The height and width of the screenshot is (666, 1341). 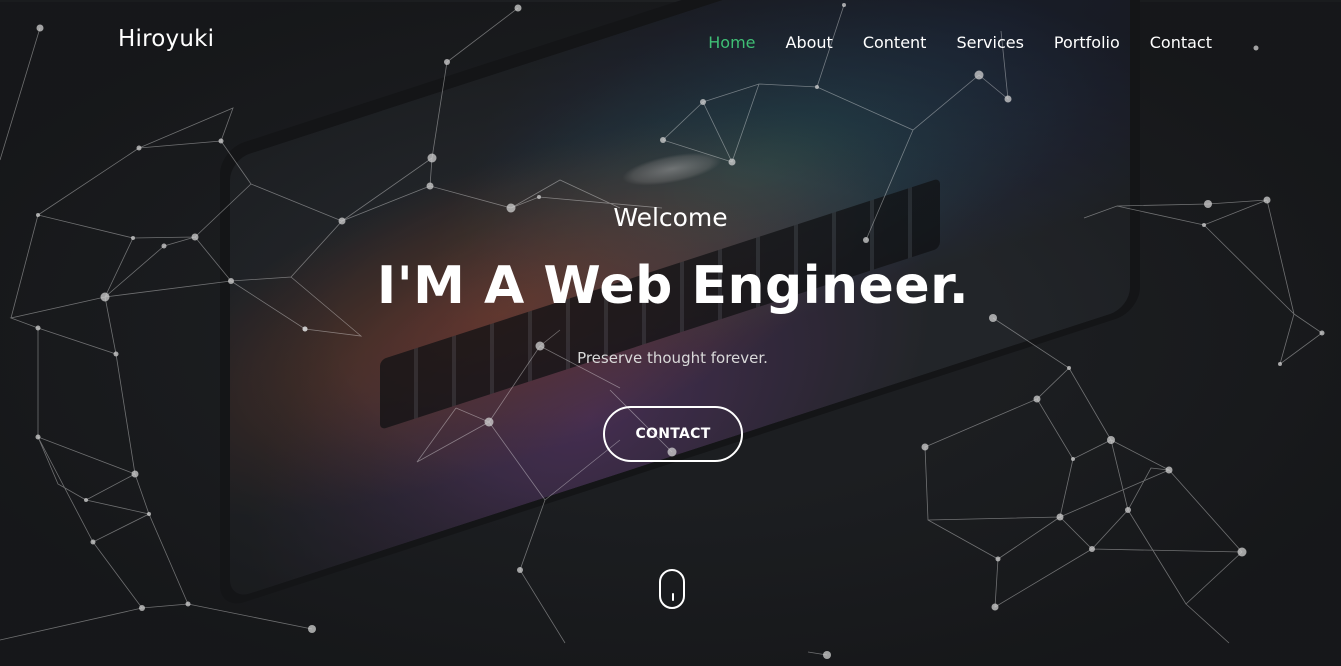 What do you see at coordinates (731, 42) in the screenshot?
I see `nav-item-home: Home` at bounding box center [731, 42].